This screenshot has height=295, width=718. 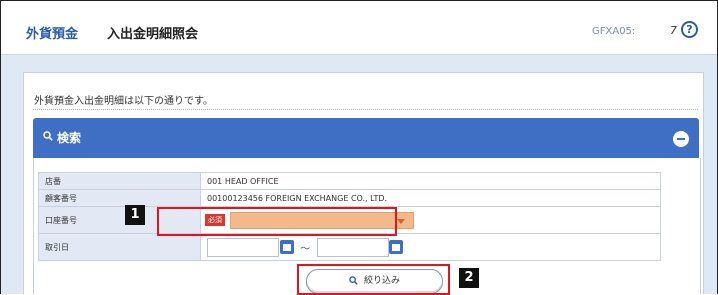 What do you see at coordinates (689, 29) in the screenshot?
I see `help-icon: ?` at bounding box center [689, 29].